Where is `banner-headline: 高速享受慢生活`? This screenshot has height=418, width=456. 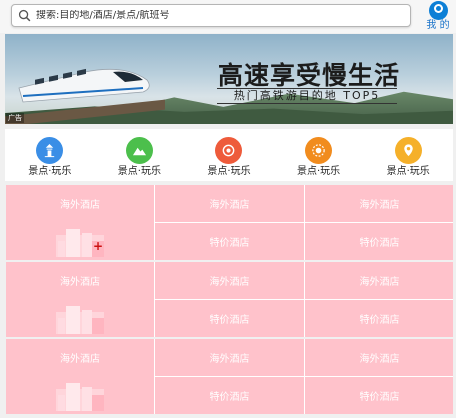 banner-headline: 高速享受慢生活 is located at coordinates (309, 75).